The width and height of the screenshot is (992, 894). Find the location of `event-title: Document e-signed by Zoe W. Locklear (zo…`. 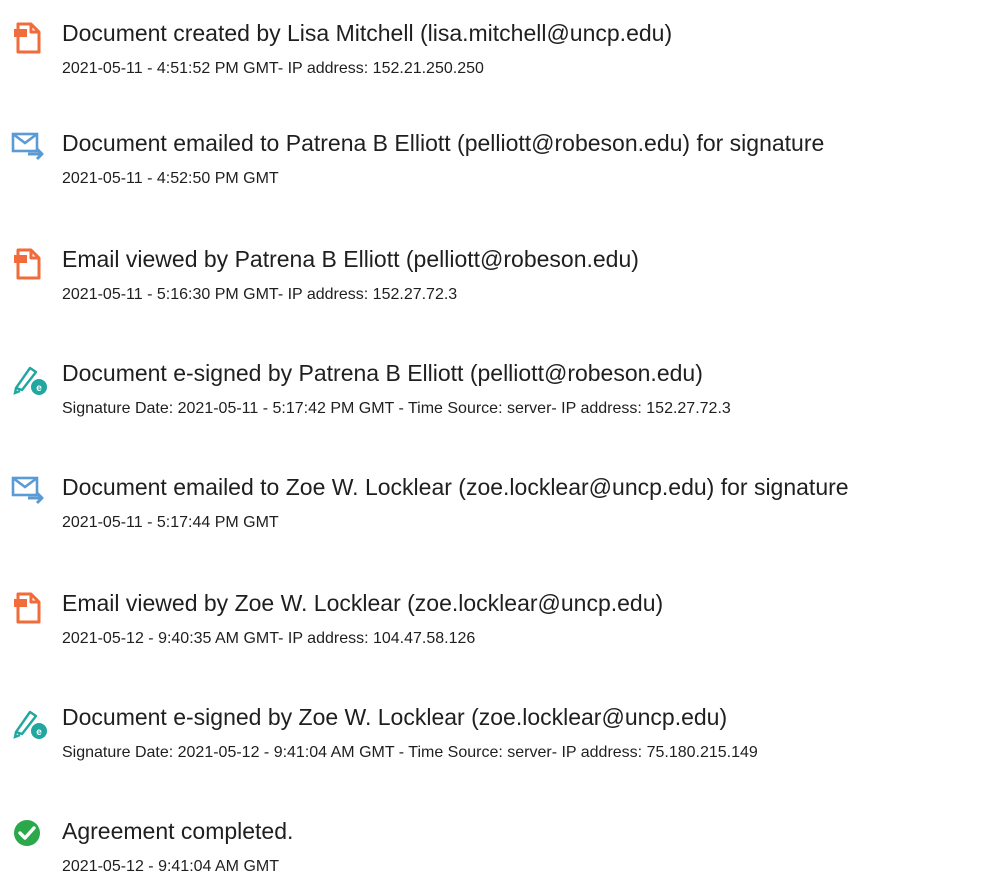

event-title: Document e-signed by Zoe W. Locklear (zo… is located at coordinates (395, 717).